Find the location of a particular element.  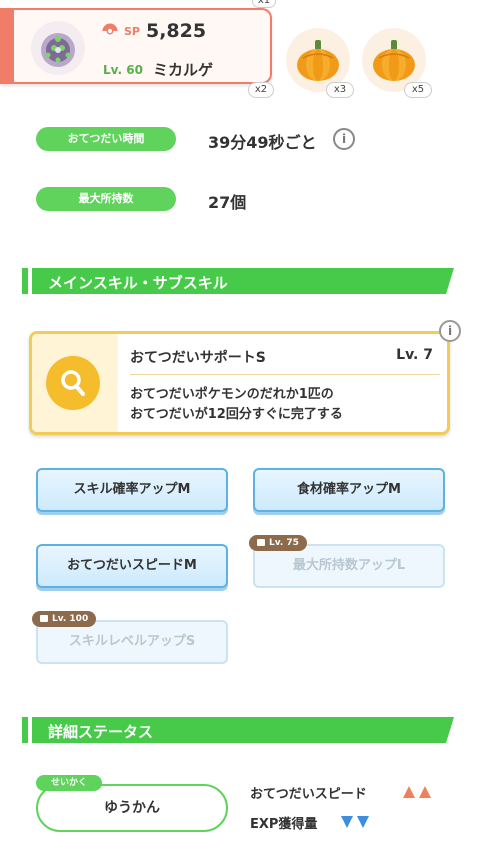

main-skill-name: おてつだいサポートS is located at coordinates (198, 358).